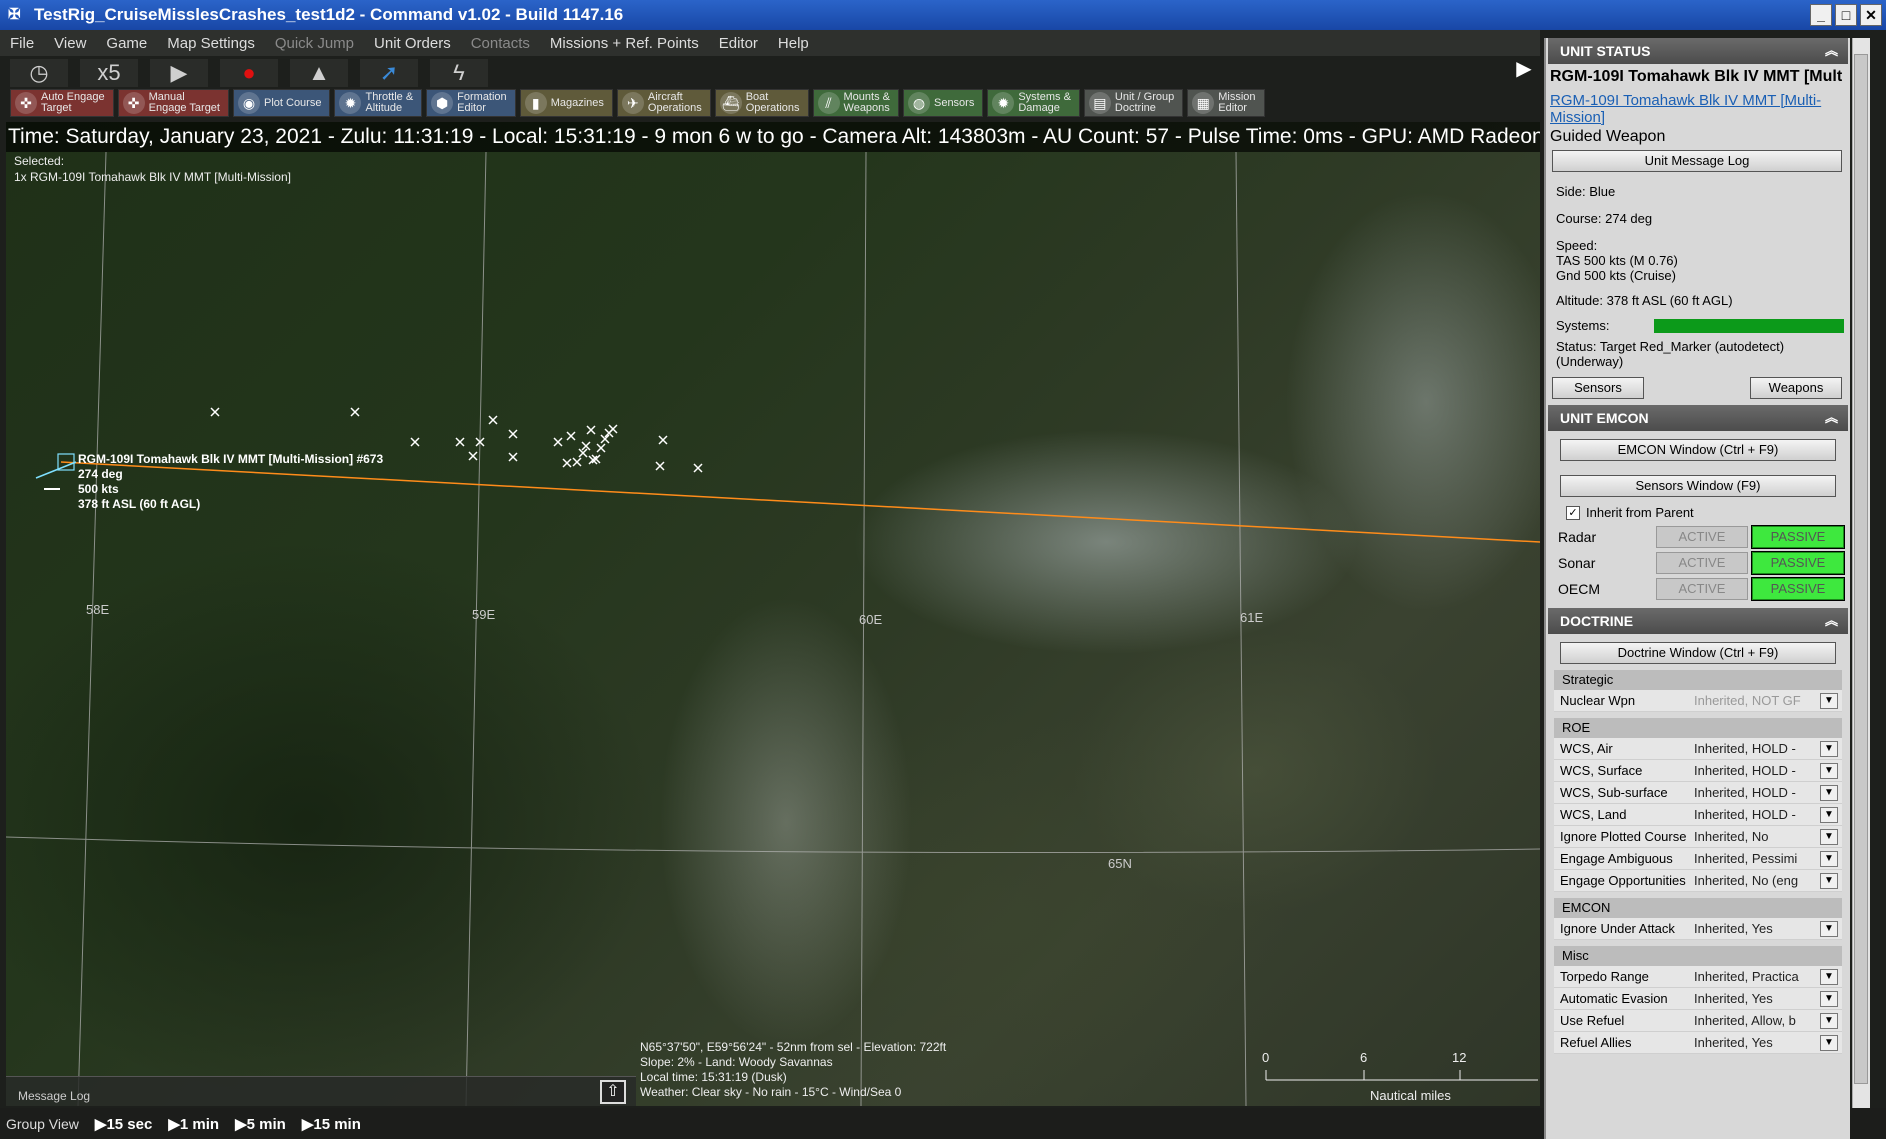  I want to click on toolbar-unit-group-button: ▤ Unit / Group Doctrine, so click(1133, 103).